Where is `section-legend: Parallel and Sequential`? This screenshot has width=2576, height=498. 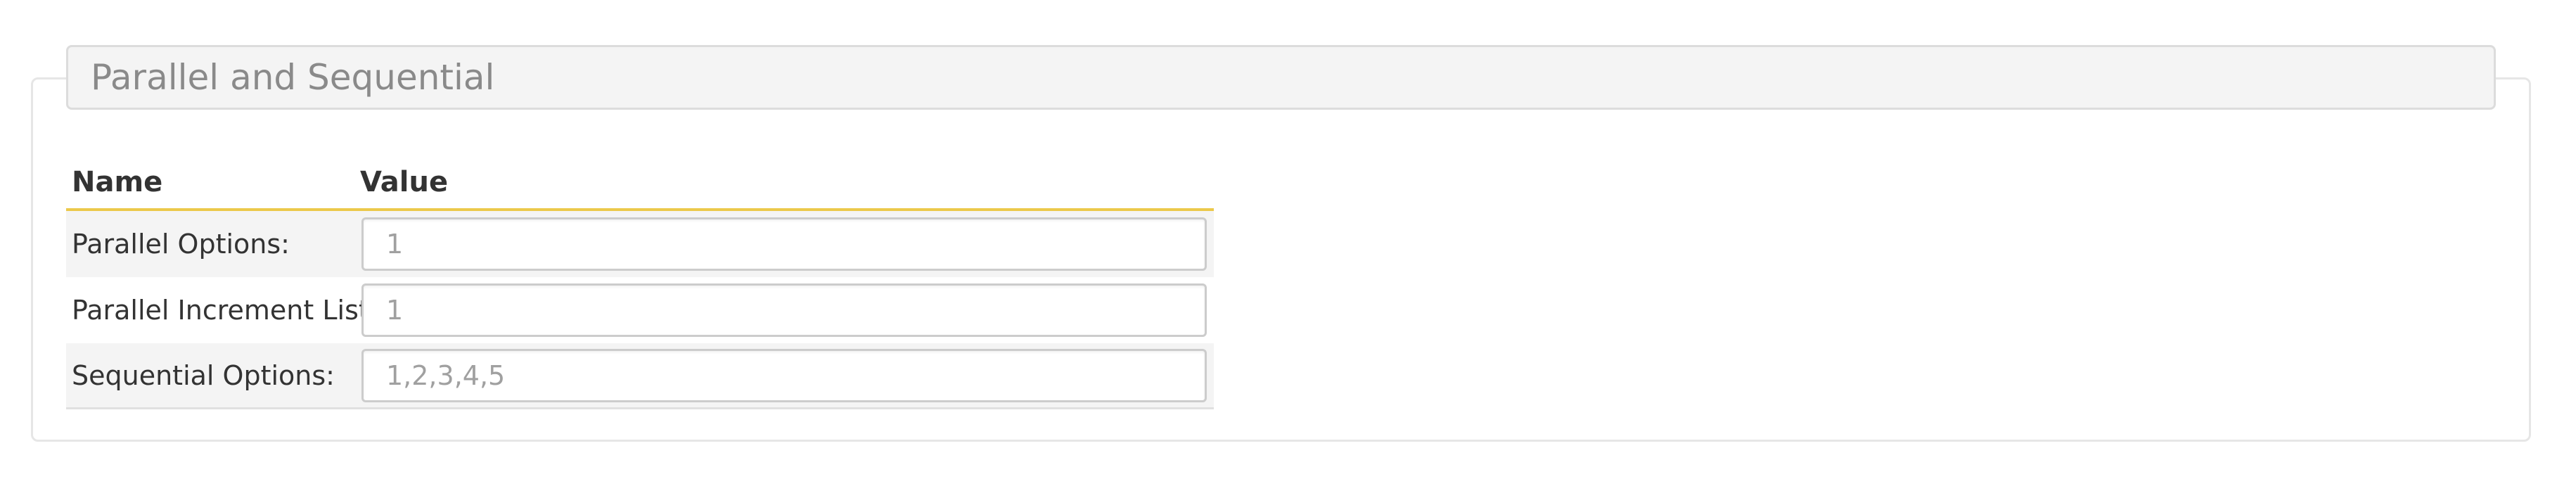
section-legend: Parallel and Sequential is located at coordinates (1281, 77).